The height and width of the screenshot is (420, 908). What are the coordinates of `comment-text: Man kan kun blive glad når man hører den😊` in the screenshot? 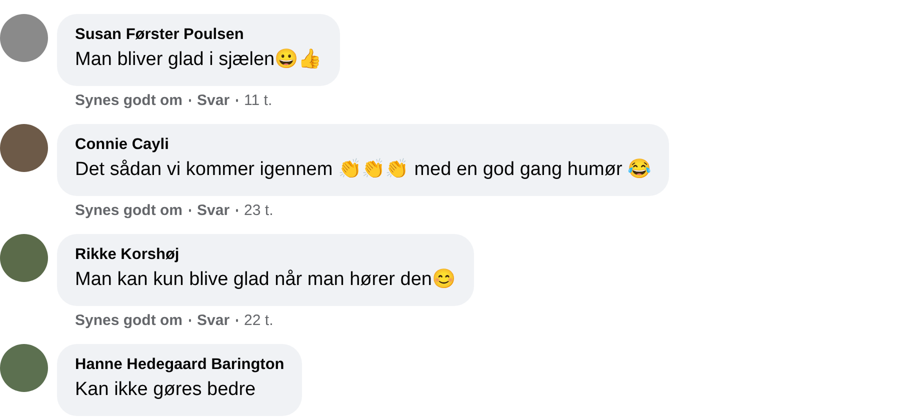 It's located at (265, 280).